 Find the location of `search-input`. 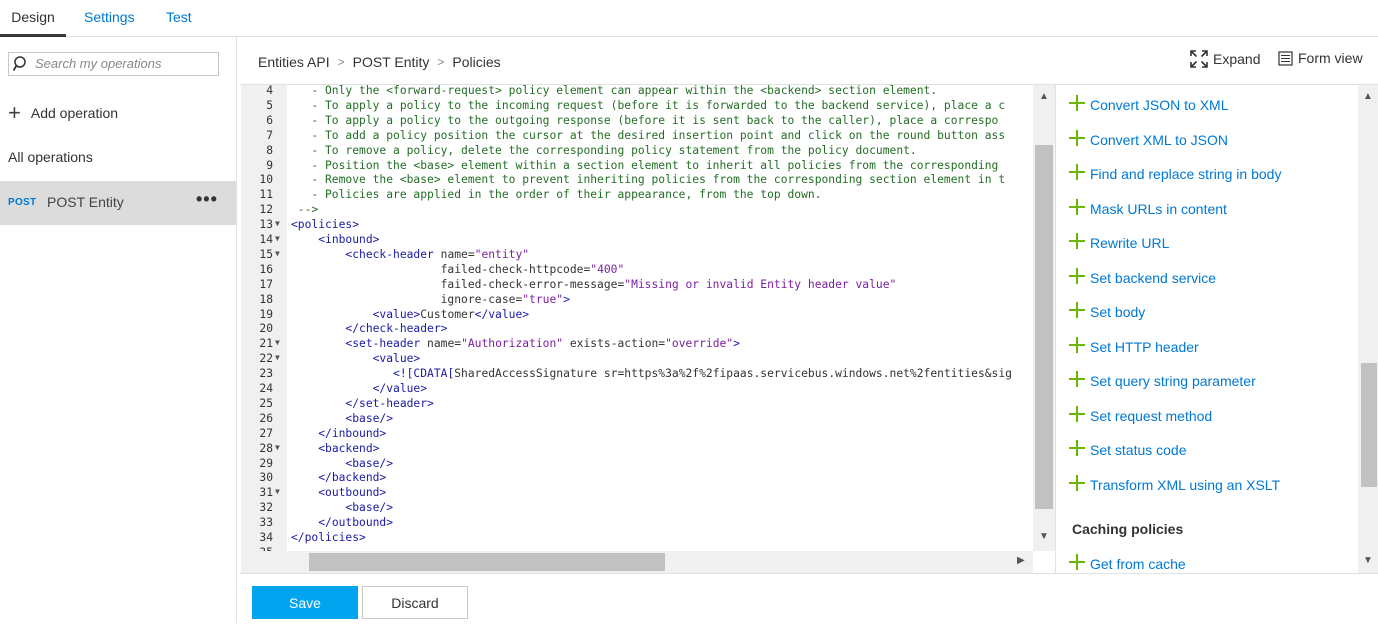

search-input is located at coordinates (124, 63).